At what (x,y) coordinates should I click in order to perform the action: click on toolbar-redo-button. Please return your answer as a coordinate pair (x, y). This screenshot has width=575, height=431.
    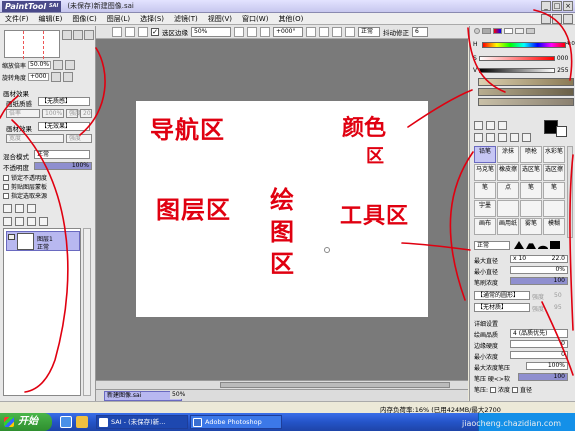
    Looking at the image, I should click on (130, 31).